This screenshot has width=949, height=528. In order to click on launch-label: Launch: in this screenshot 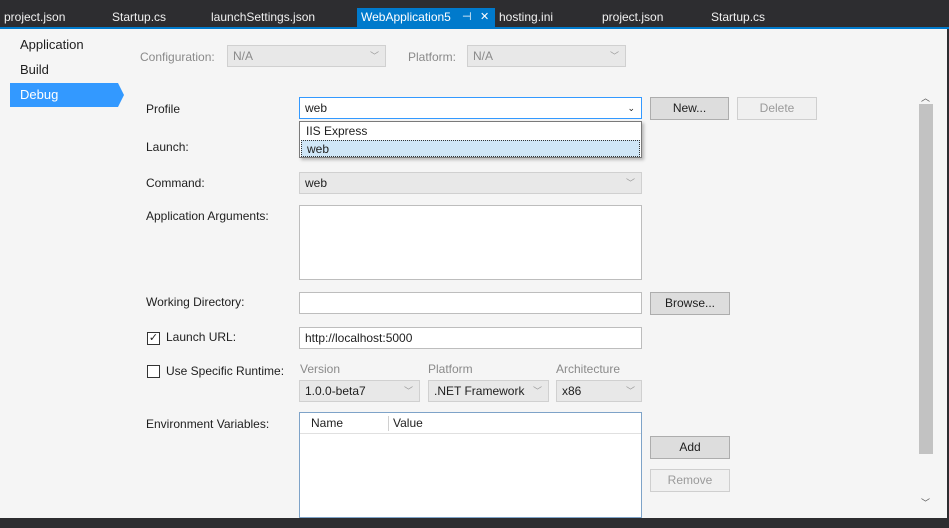, I will do `click(167, 147)`.